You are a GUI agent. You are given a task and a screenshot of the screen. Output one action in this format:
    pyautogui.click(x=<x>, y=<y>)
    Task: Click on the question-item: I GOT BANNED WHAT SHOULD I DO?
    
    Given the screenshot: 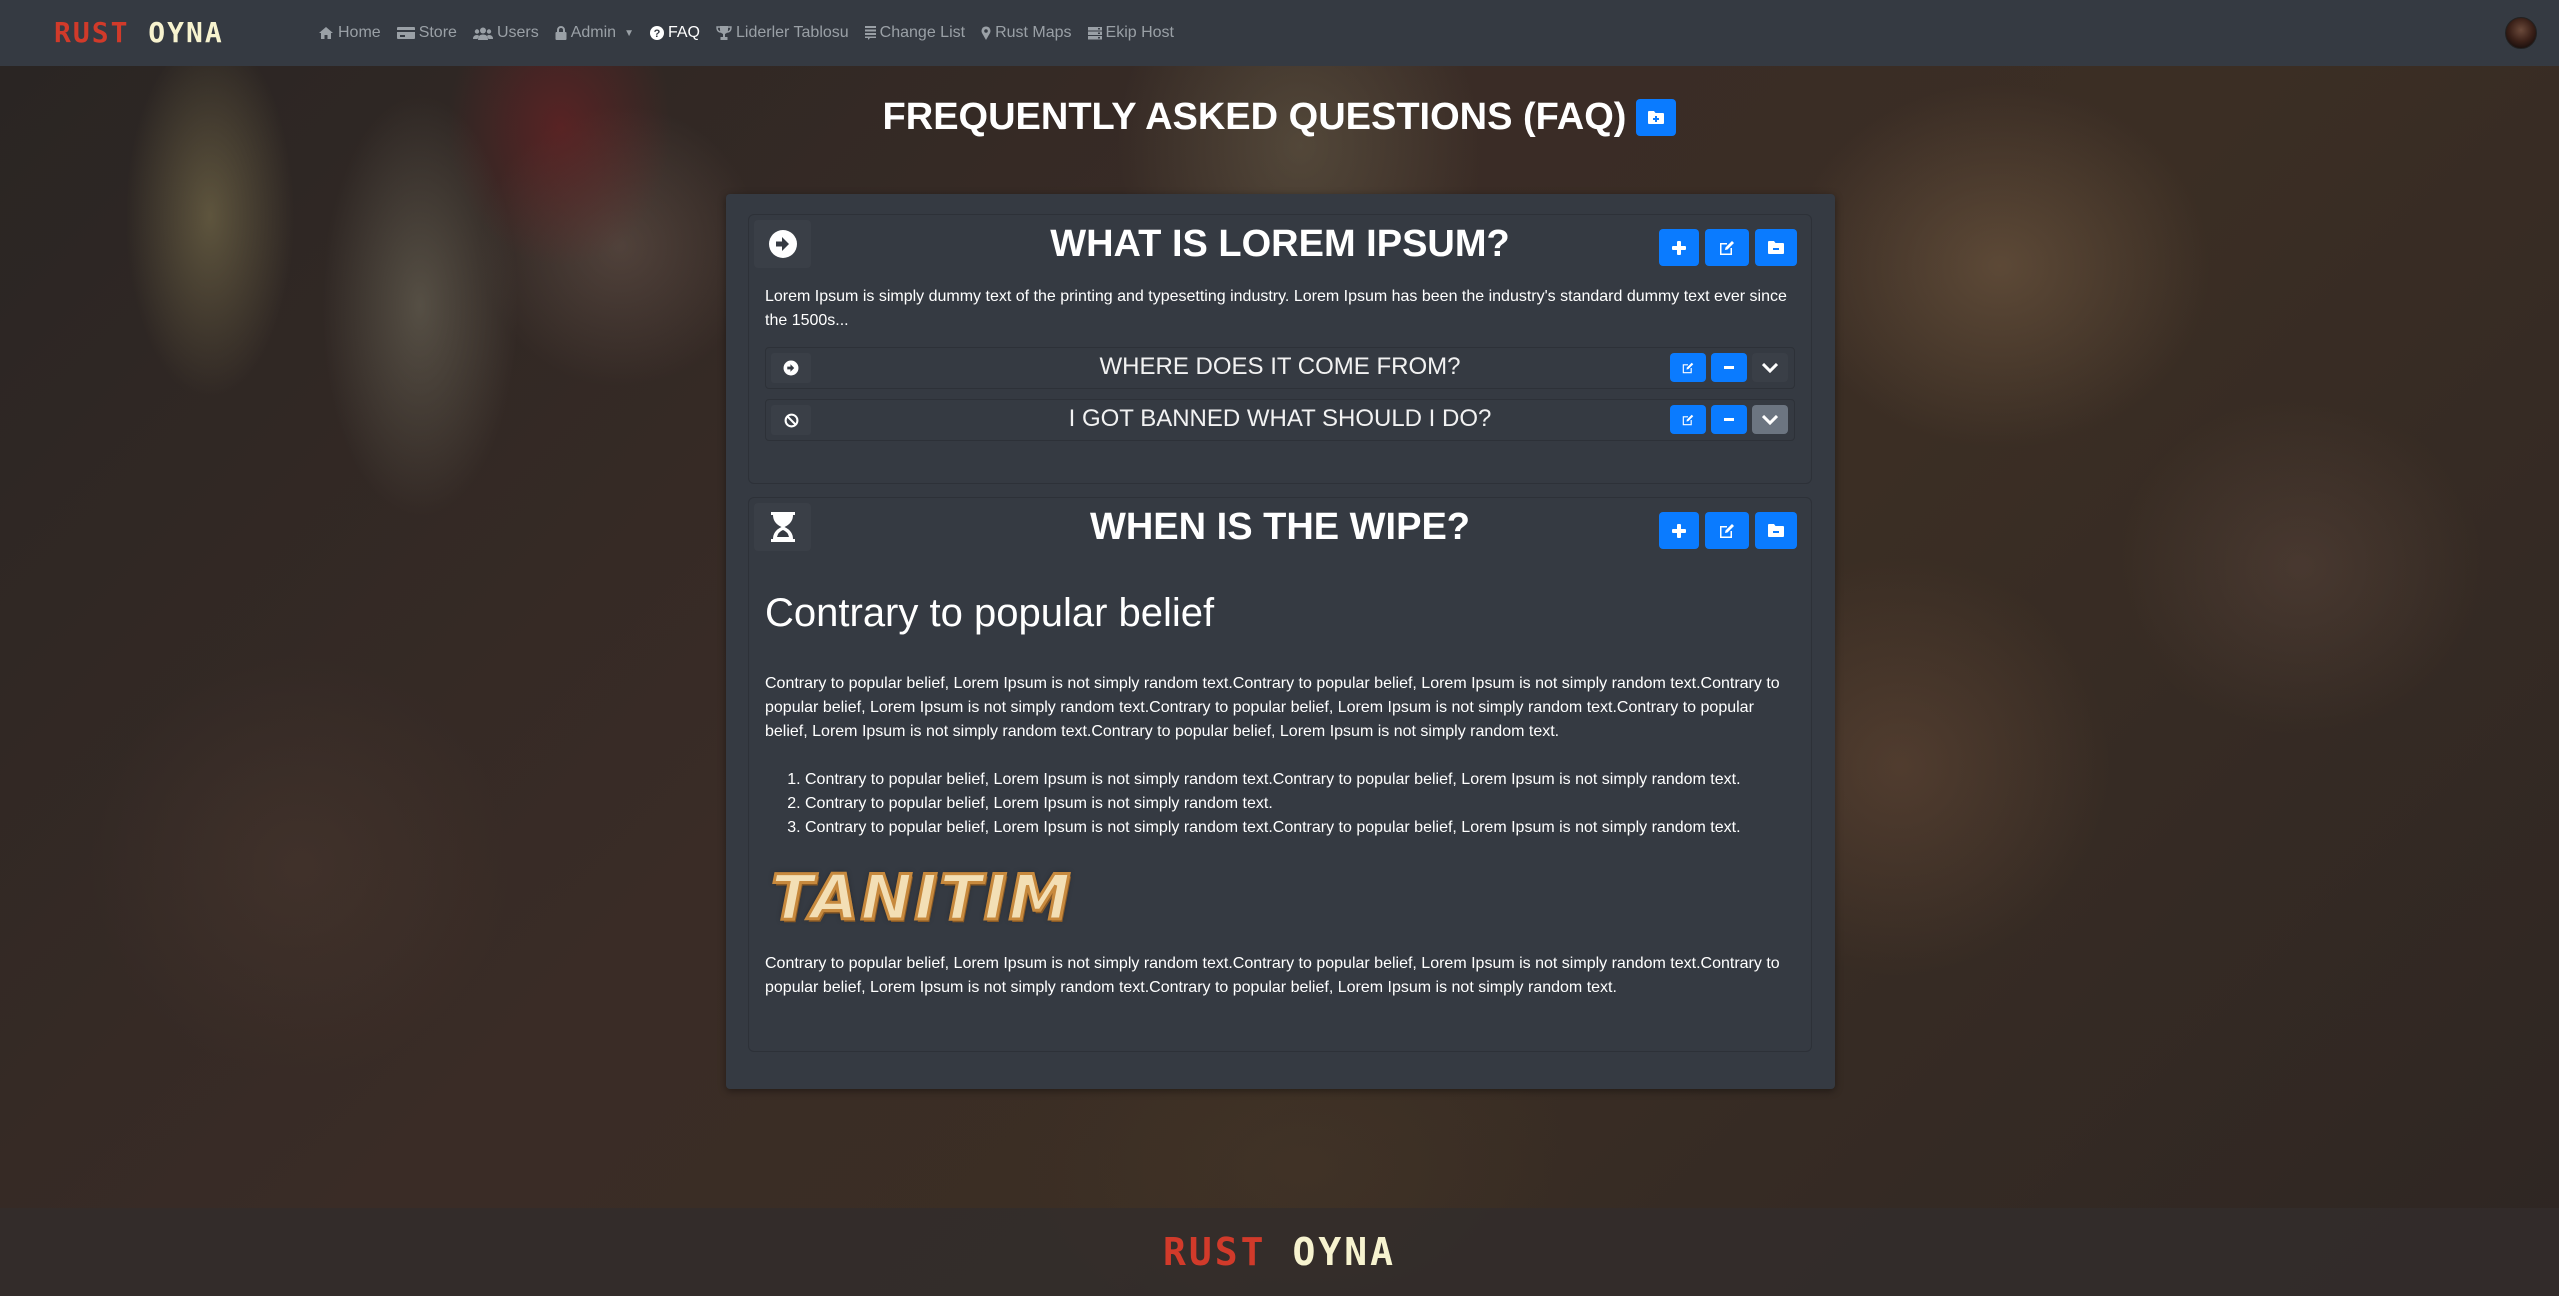 What is the action you would take?
    pyautogui.click(x=1280, y=420)
    